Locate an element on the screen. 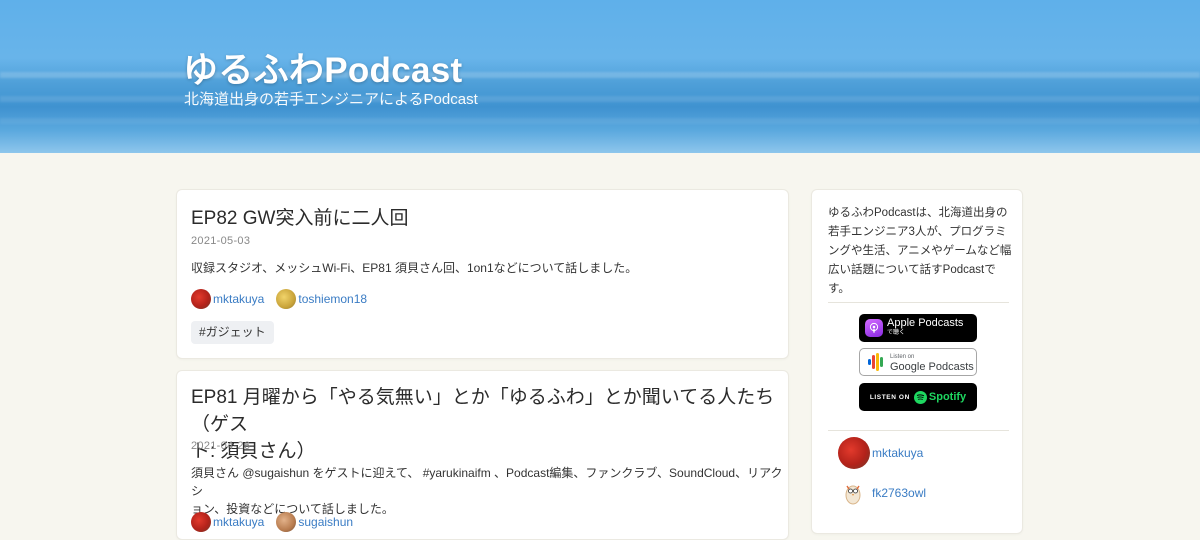 This screenshot has width=1200, height=540. member-name: mktakuya is located at coordinates (897, 453).